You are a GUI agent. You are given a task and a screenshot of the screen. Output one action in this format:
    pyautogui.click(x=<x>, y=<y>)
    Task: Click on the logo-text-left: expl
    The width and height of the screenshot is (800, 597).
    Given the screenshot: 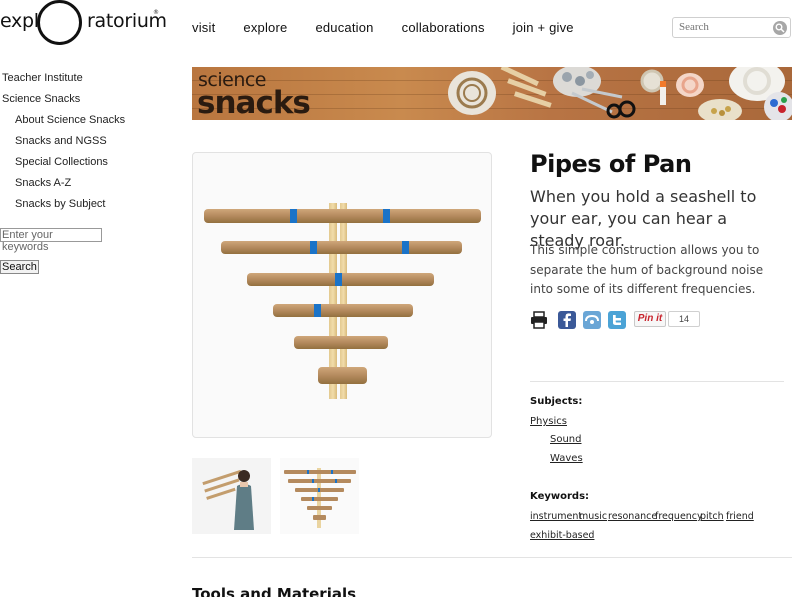 What is the action you would take?
    pyautogui.click(x=19, y=21)
    